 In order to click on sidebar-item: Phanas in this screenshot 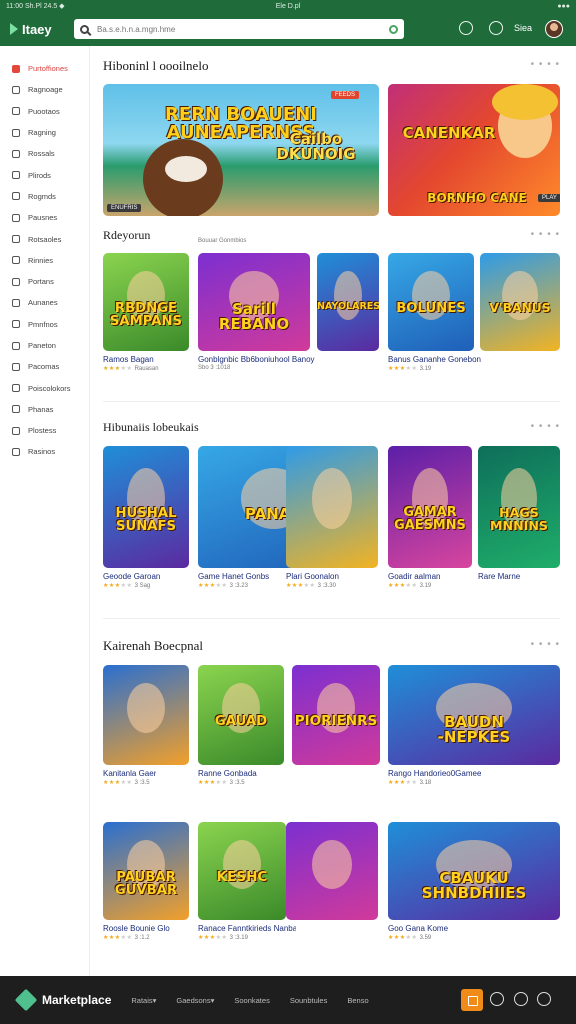, I will do `click(44, 409)`.